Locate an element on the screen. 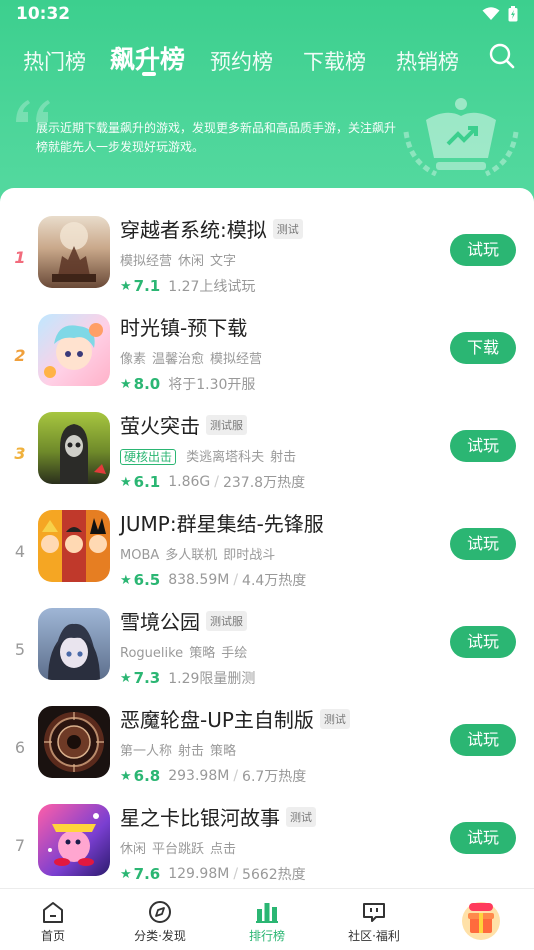 The width and height of the screenshot is (534, 950). active-tab-indicator is located at coordinates (149, 74).